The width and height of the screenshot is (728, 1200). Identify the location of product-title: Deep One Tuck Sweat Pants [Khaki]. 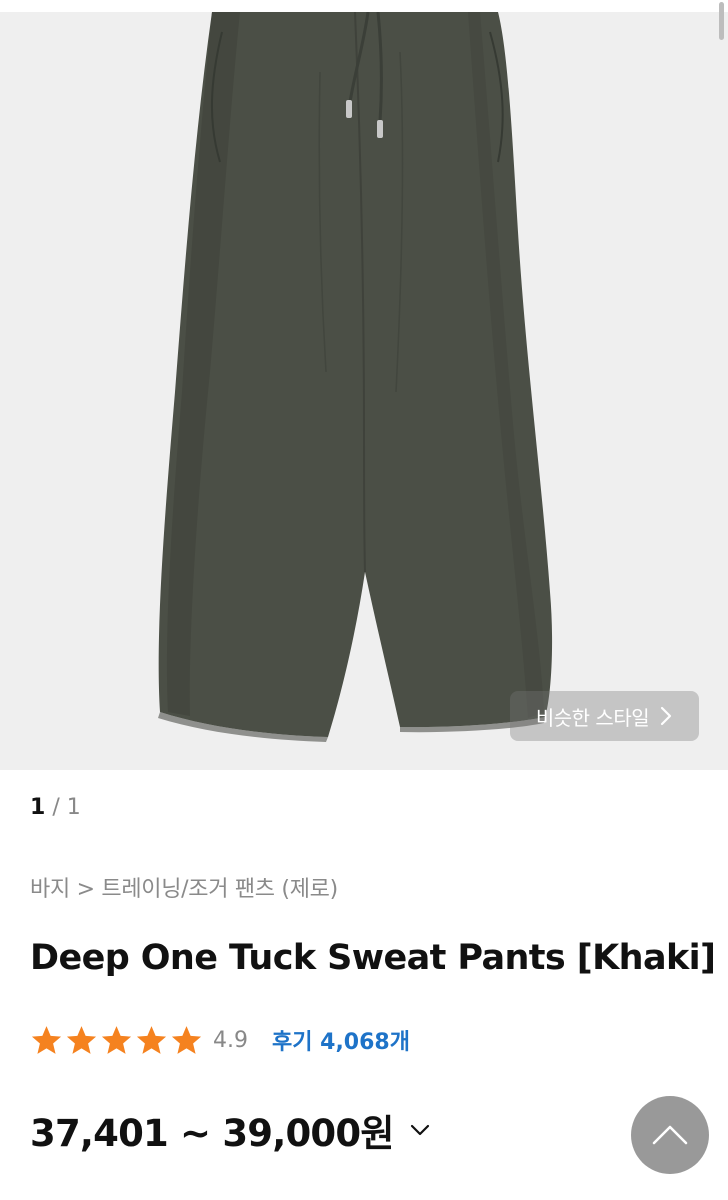
(373, 958).